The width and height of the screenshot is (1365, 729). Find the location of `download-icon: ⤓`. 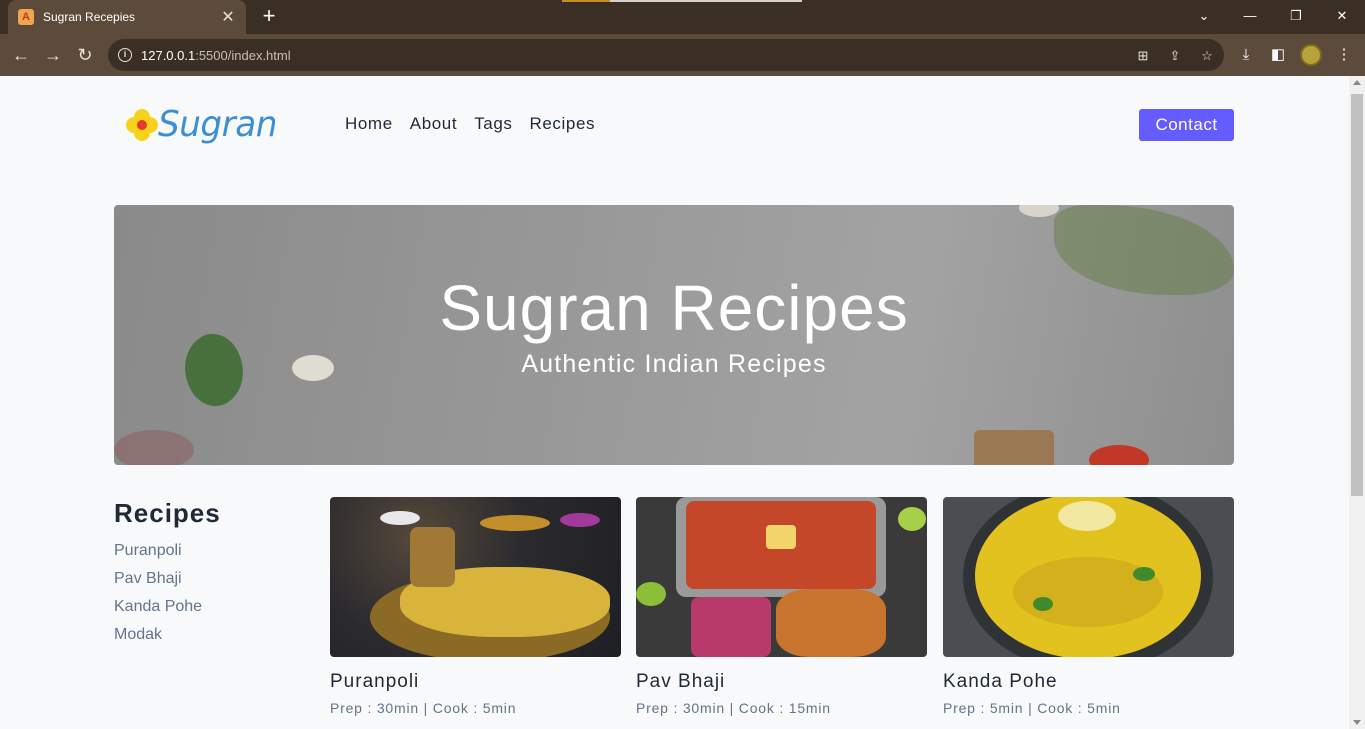

download-icon: ⤓ is located at coordinates (1246, 55).